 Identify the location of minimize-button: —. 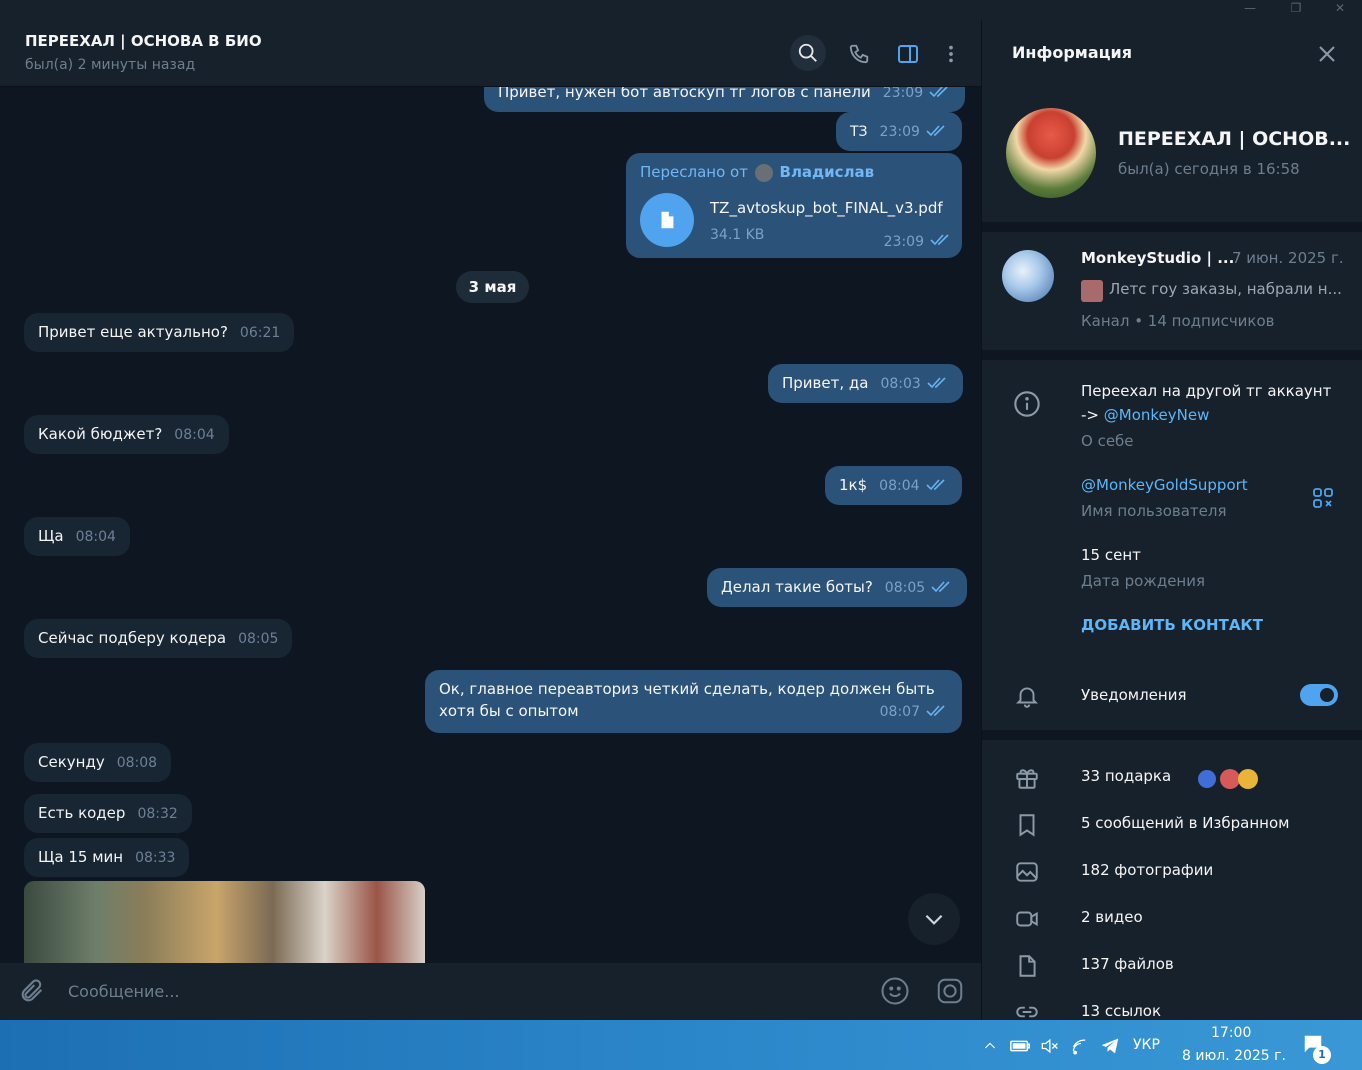
(1250, 10).